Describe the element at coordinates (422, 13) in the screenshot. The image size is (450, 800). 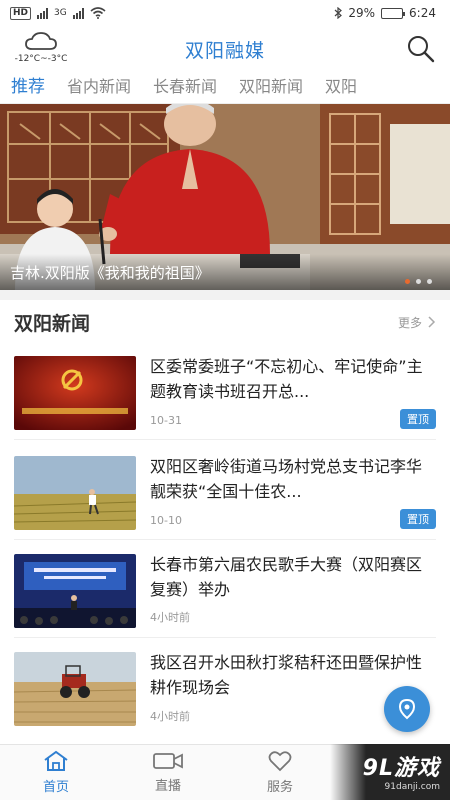
I see `clock: 6:24` at that location.